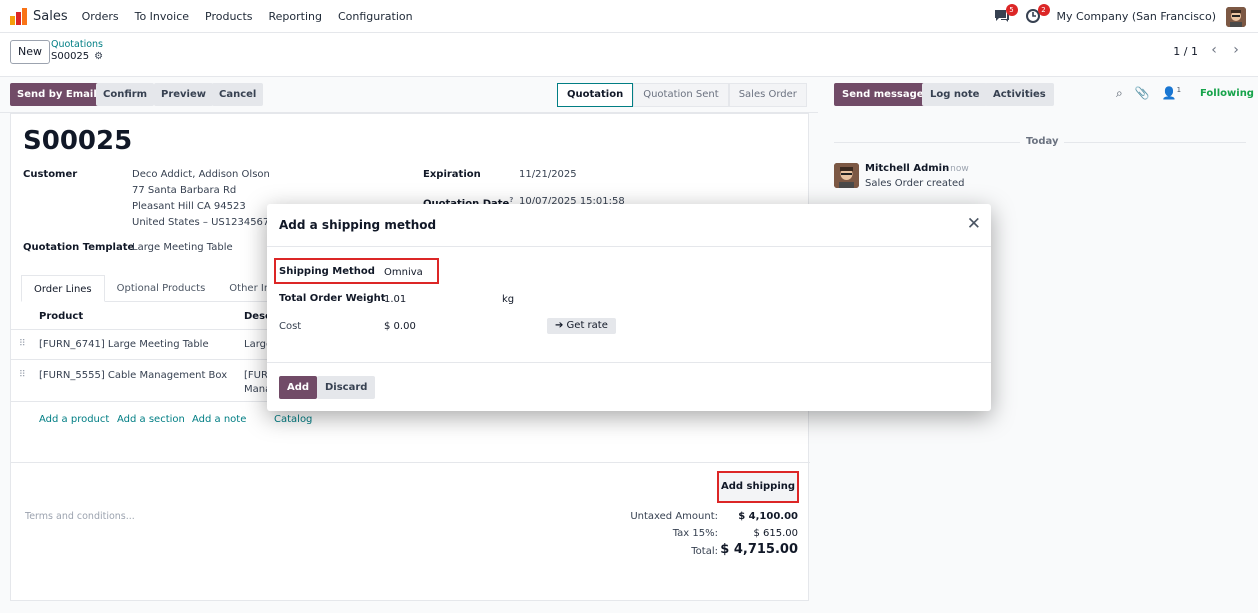 The width and height of the screenshot is (1258, 613). I want to click on dialog-title: Add a shipping method, so click(358, 225).